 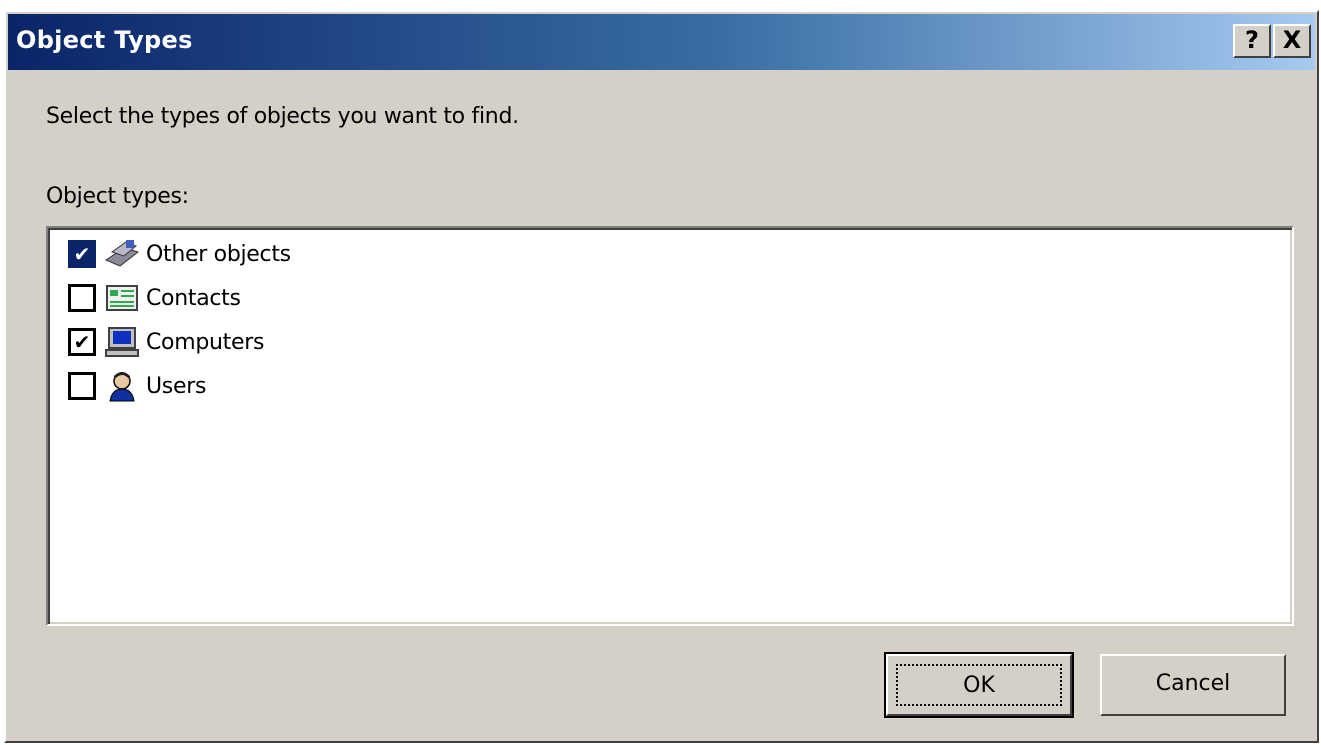 I want to click on contacts-checkbox, so click(x=82, y=298).